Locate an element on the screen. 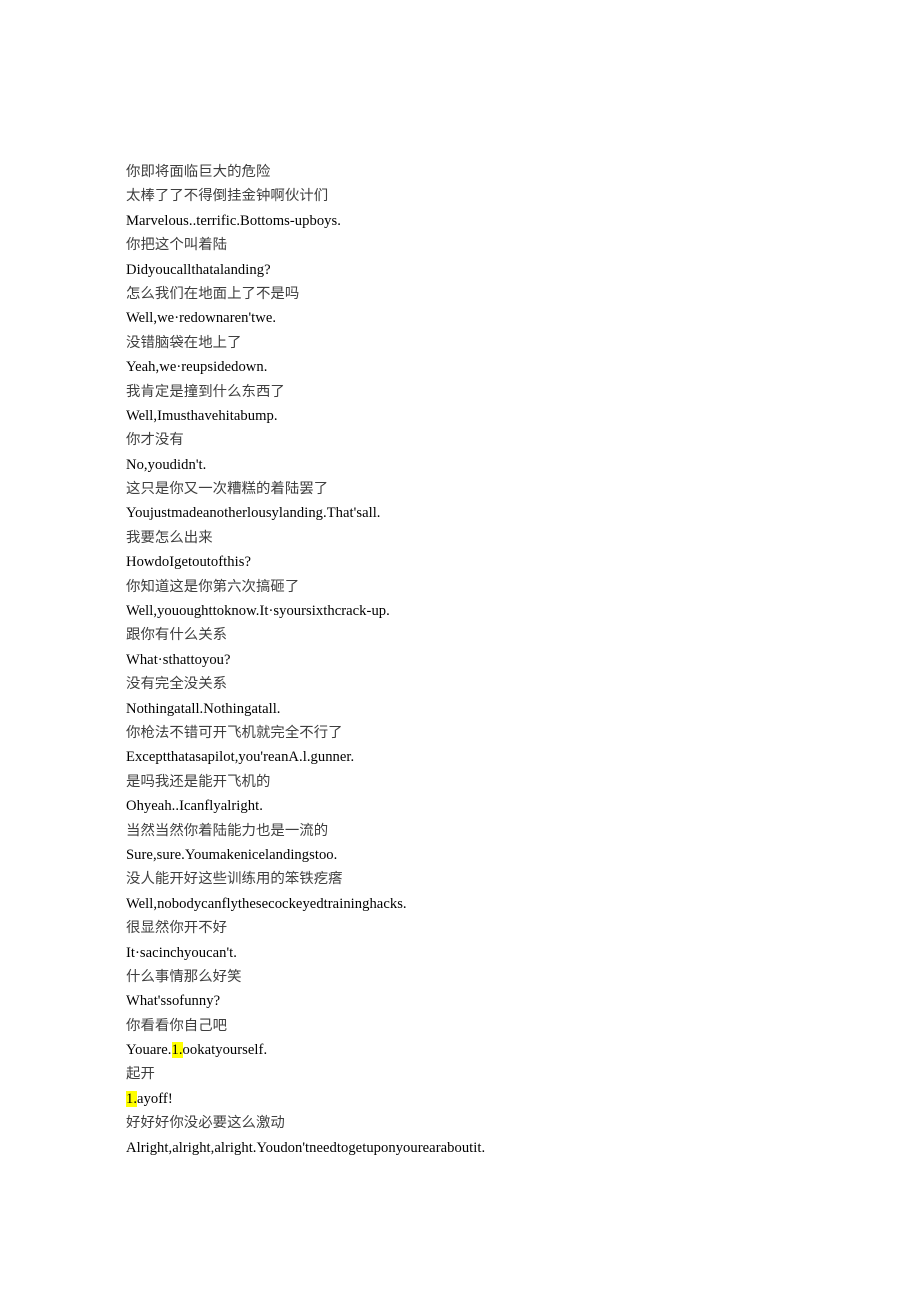 The width and height of the screenshot is (920, 1301). subtitle-line-chinese: 起开 is located at coordinates (140, 1074).